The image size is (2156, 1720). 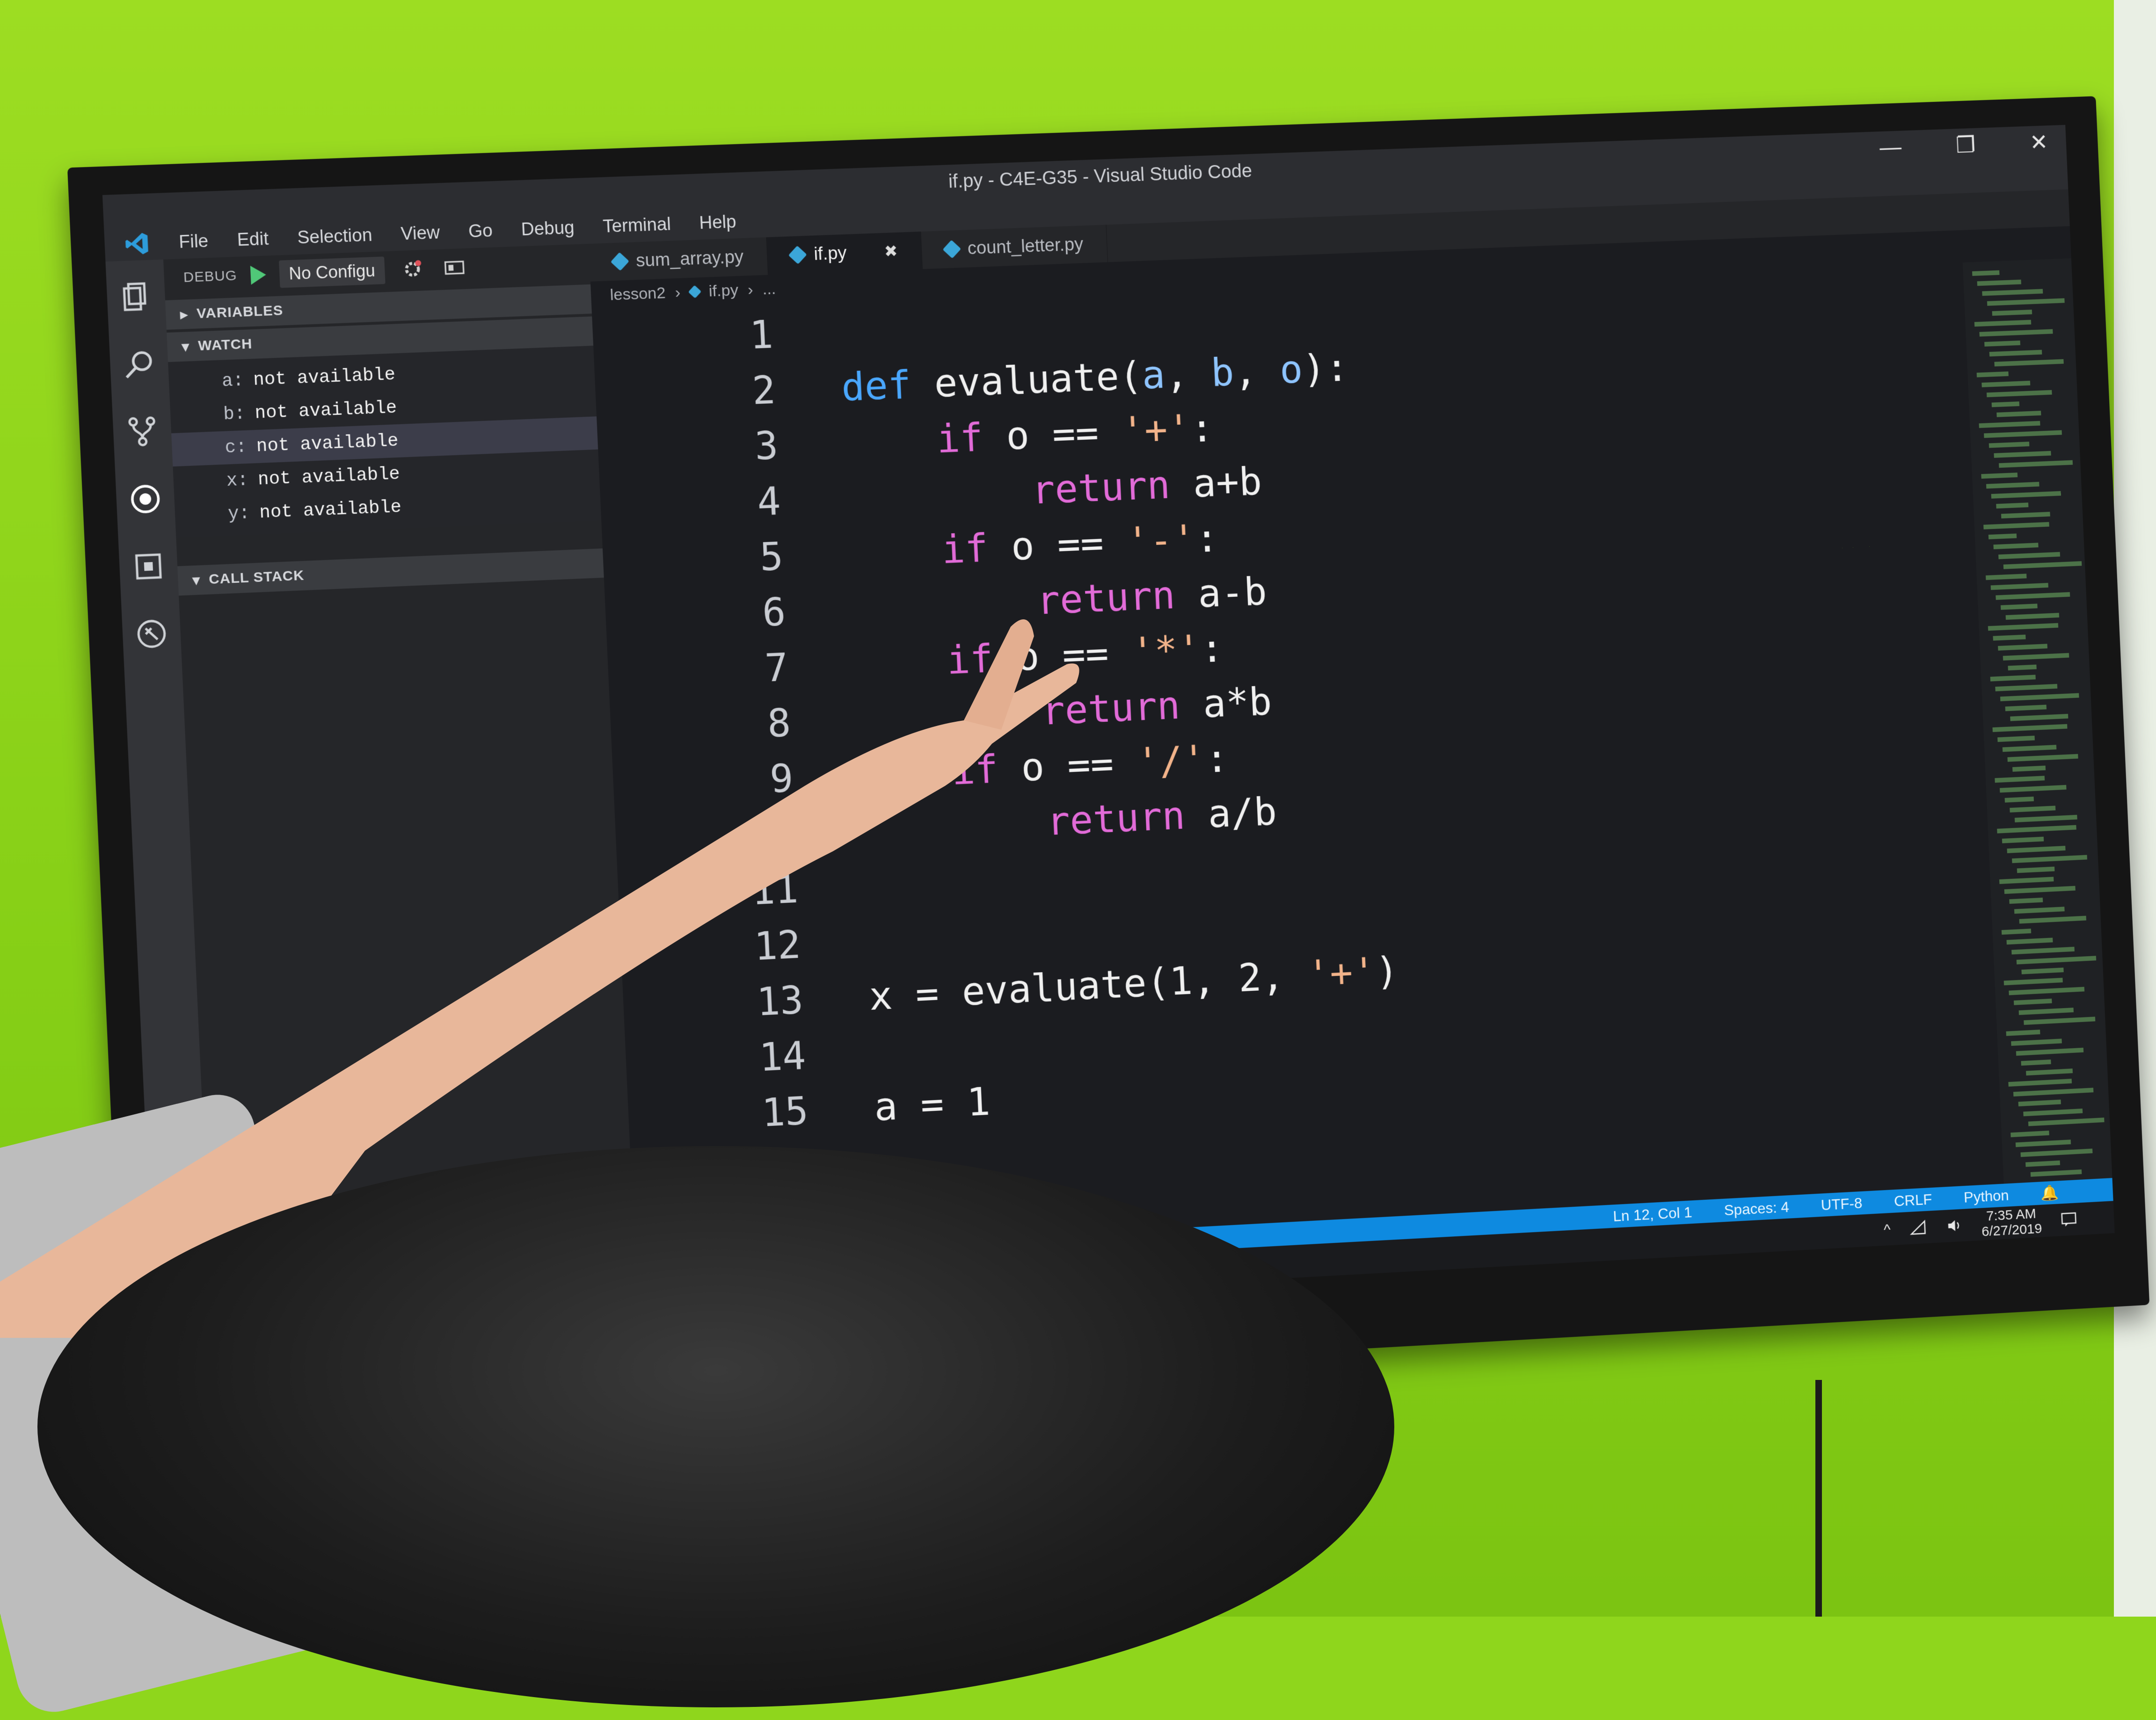 I want to click on close-tab-icon: ✖, so click(x=891, y=251).